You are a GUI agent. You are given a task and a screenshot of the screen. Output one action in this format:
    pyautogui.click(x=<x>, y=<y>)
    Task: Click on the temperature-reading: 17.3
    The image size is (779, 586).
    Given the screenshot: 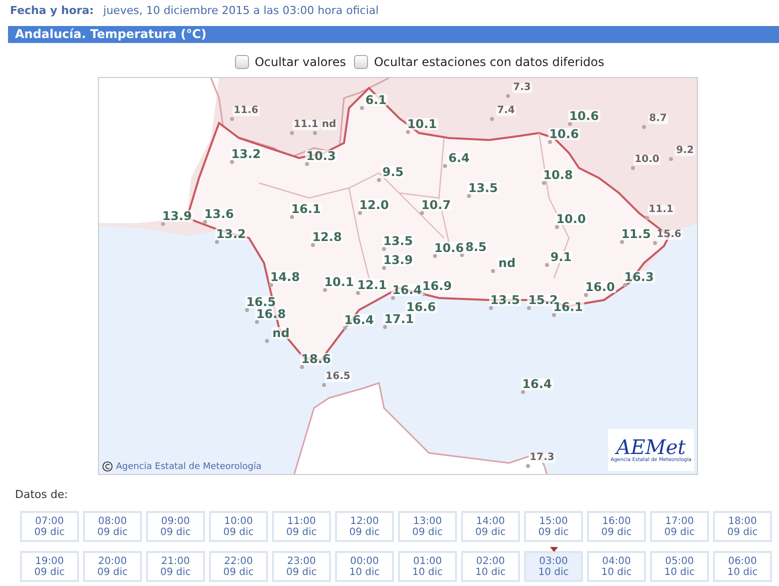 What is the action you would take?
    pyautogui.click(x=542, y=458)
    